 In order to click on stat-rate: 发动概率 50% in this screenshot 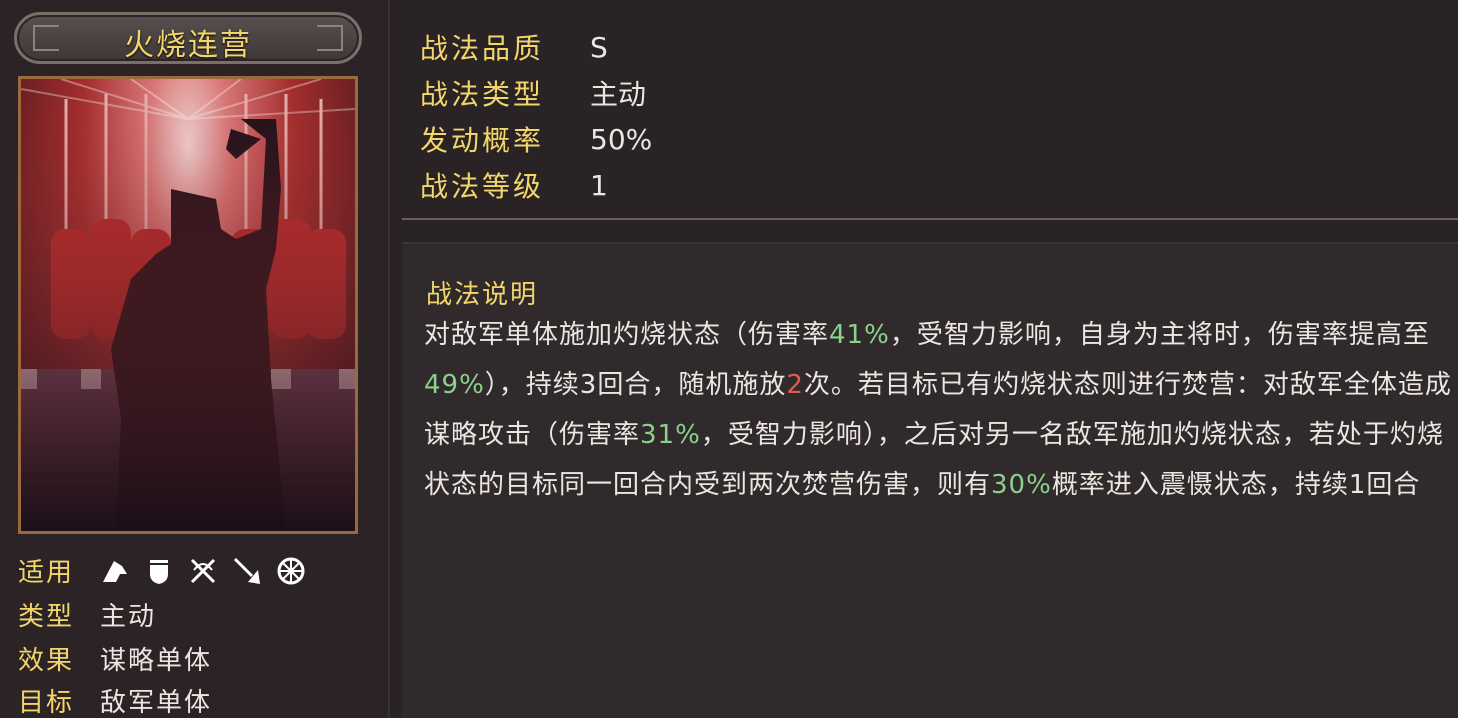, I will do `click(536, 139)`.